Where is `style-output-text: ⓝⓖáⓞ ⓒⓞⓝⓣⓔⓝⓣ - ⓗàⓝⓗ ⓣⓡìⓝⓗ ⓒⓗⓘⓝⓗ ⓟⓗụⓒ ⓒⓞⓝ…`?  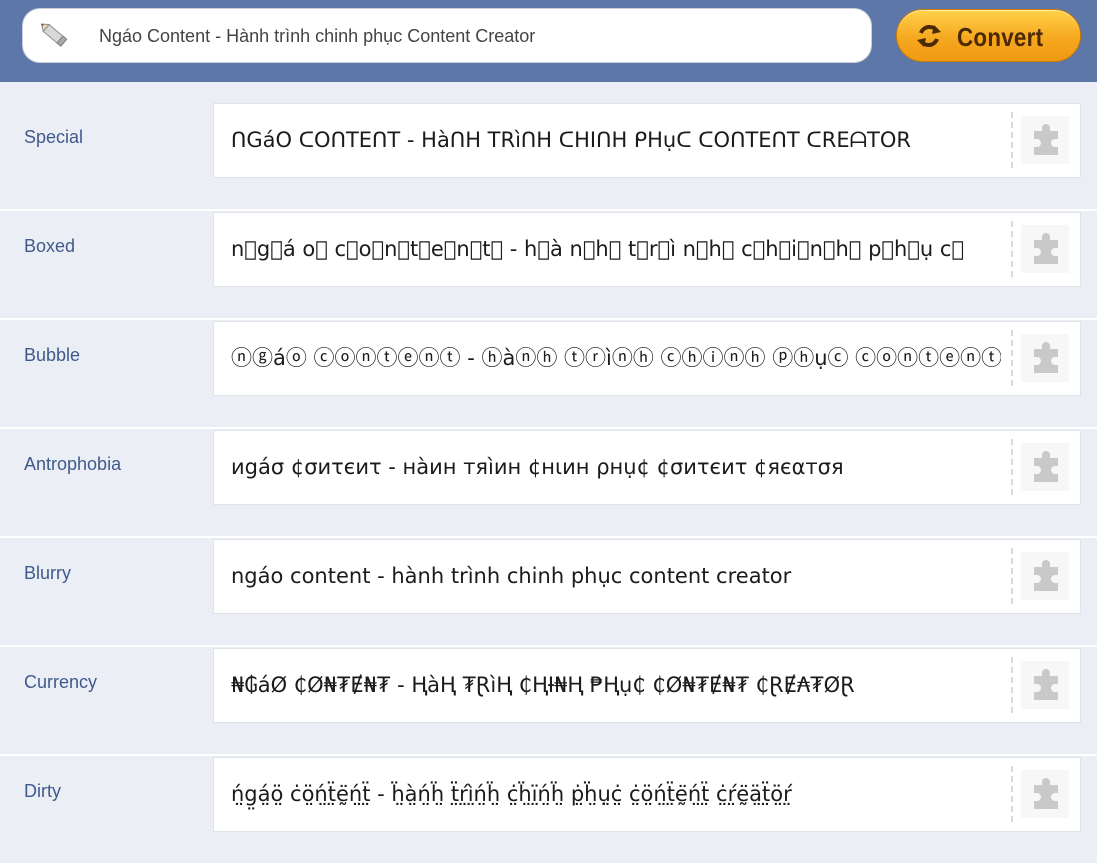 style-output-text: ⓝⓖáⓞ ⓒⓞⓝⓣⓔⓝⓣ - ⓗàⓝⓗ ⓣⓡìⓝⓗ ⓒⓗⓘⓝⓗ ⓟⓗụⓒ ⓒⓞⓝ… is located at coordinates (616, 358).